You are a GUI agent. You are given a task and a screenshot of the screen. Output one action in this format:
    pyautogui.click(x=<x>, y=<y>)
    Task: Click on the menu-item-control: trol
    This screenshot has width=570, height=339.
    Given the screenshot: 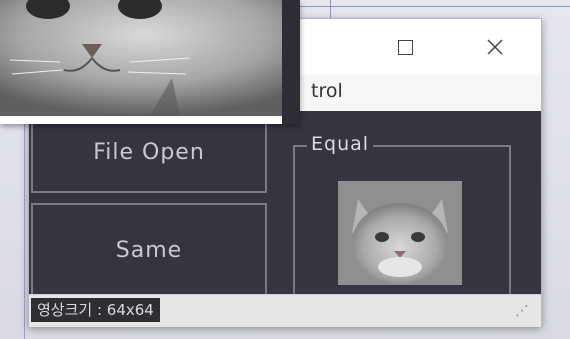 What is the action you would take?
    pyautogui.click(x=327, y=91)
    